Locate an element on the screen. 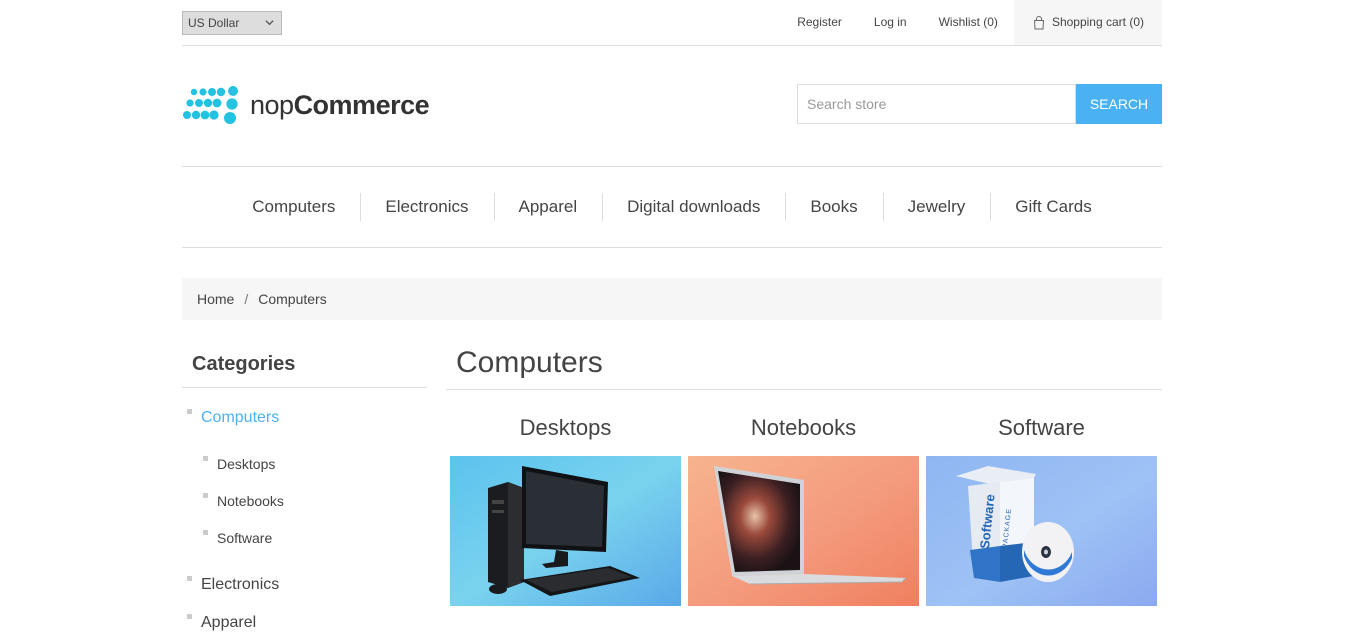  menu-item-computers: Computers is located at coordinates (293, 207).